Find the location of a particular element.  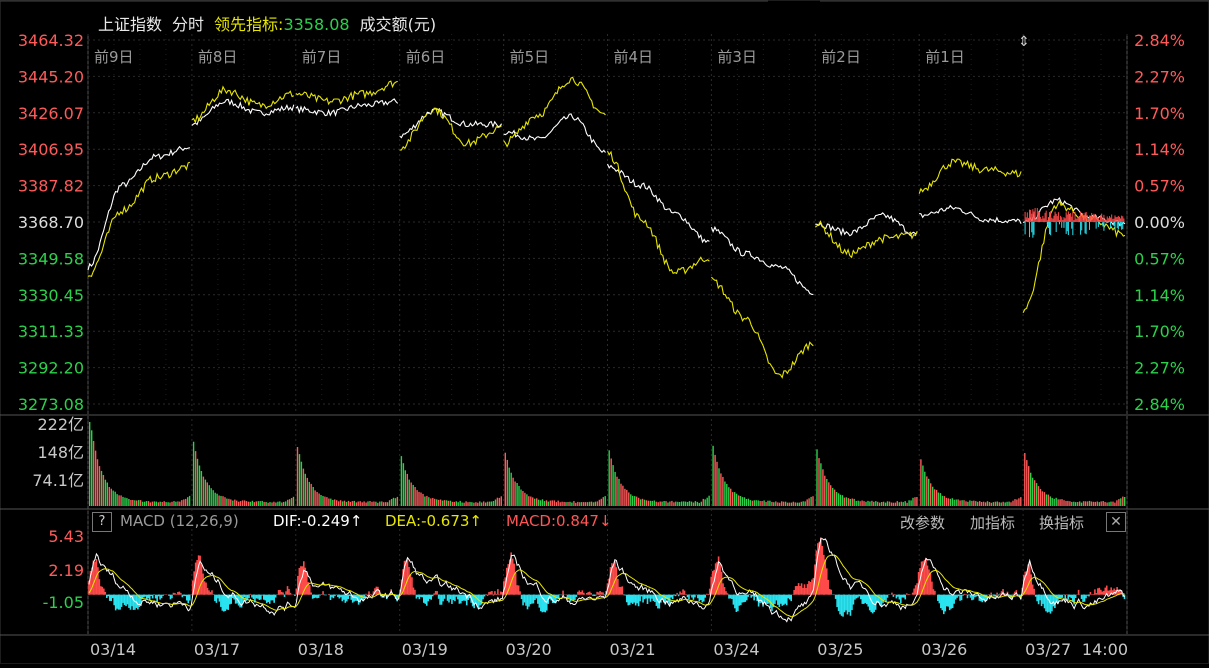

macd-indicator-name: MACD (12,26,9) is located at coordinates (179, 521).